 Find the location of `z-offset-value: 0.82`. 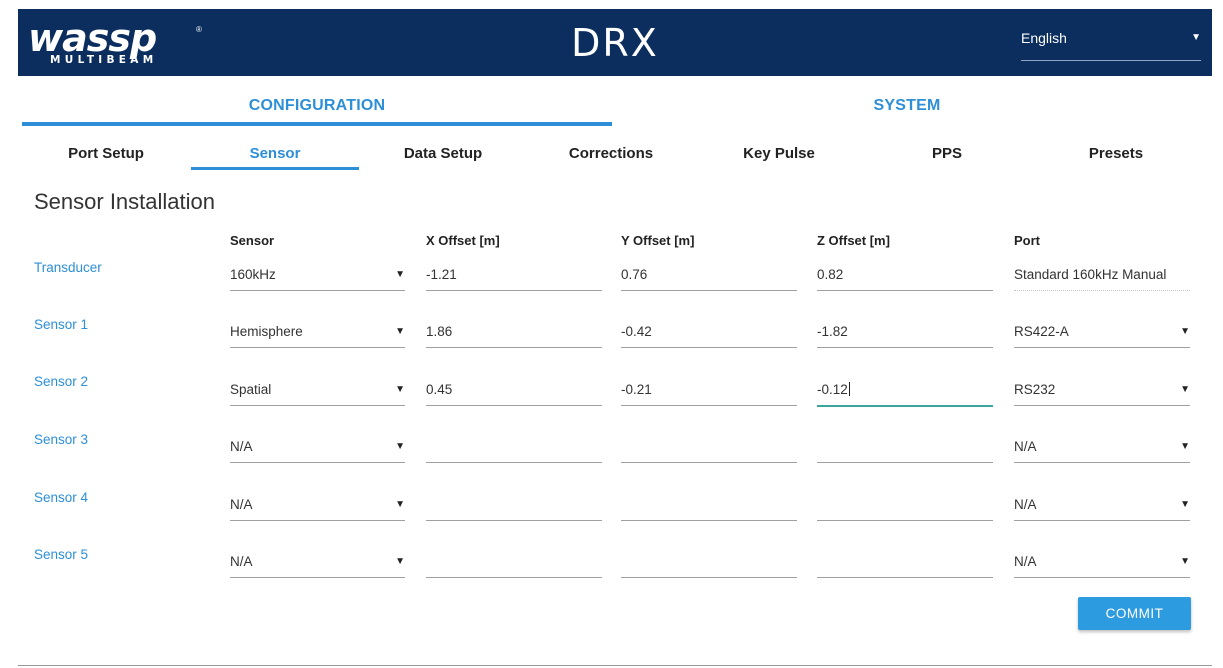

z-offset-value: 0.82 is located at coordinates (830, 274).